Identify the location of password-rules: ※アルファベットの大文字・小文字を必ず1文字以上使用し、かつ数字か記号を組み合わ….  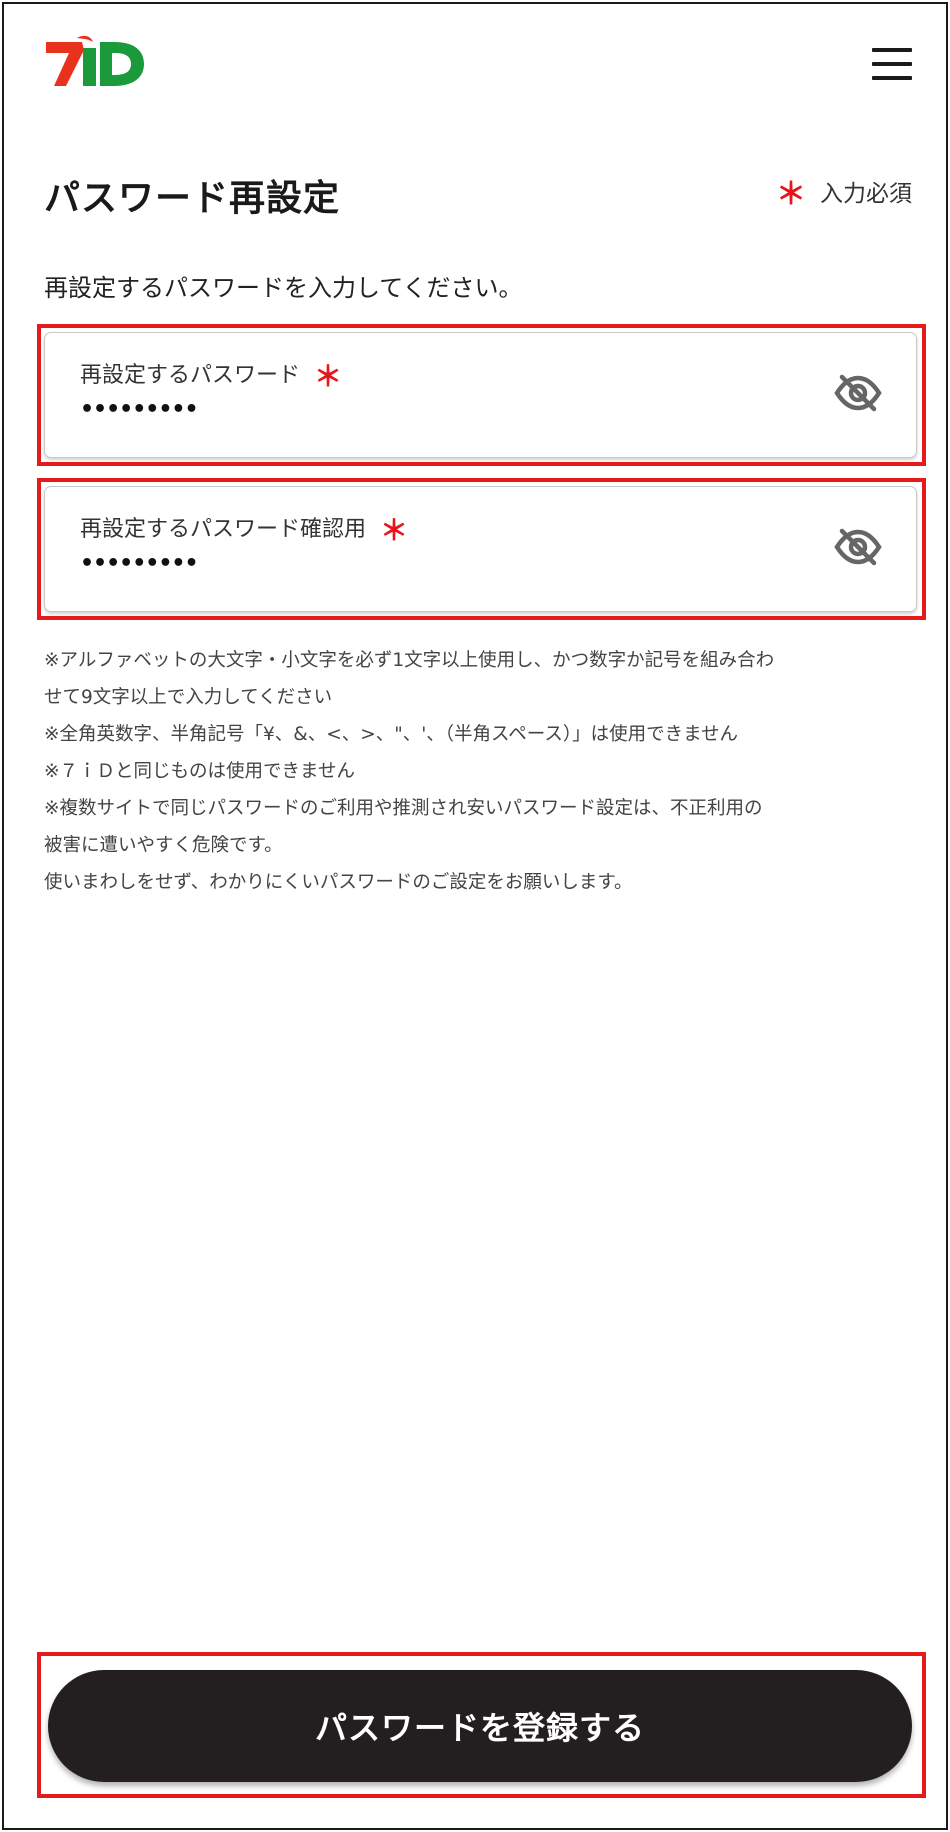
(484, 771).